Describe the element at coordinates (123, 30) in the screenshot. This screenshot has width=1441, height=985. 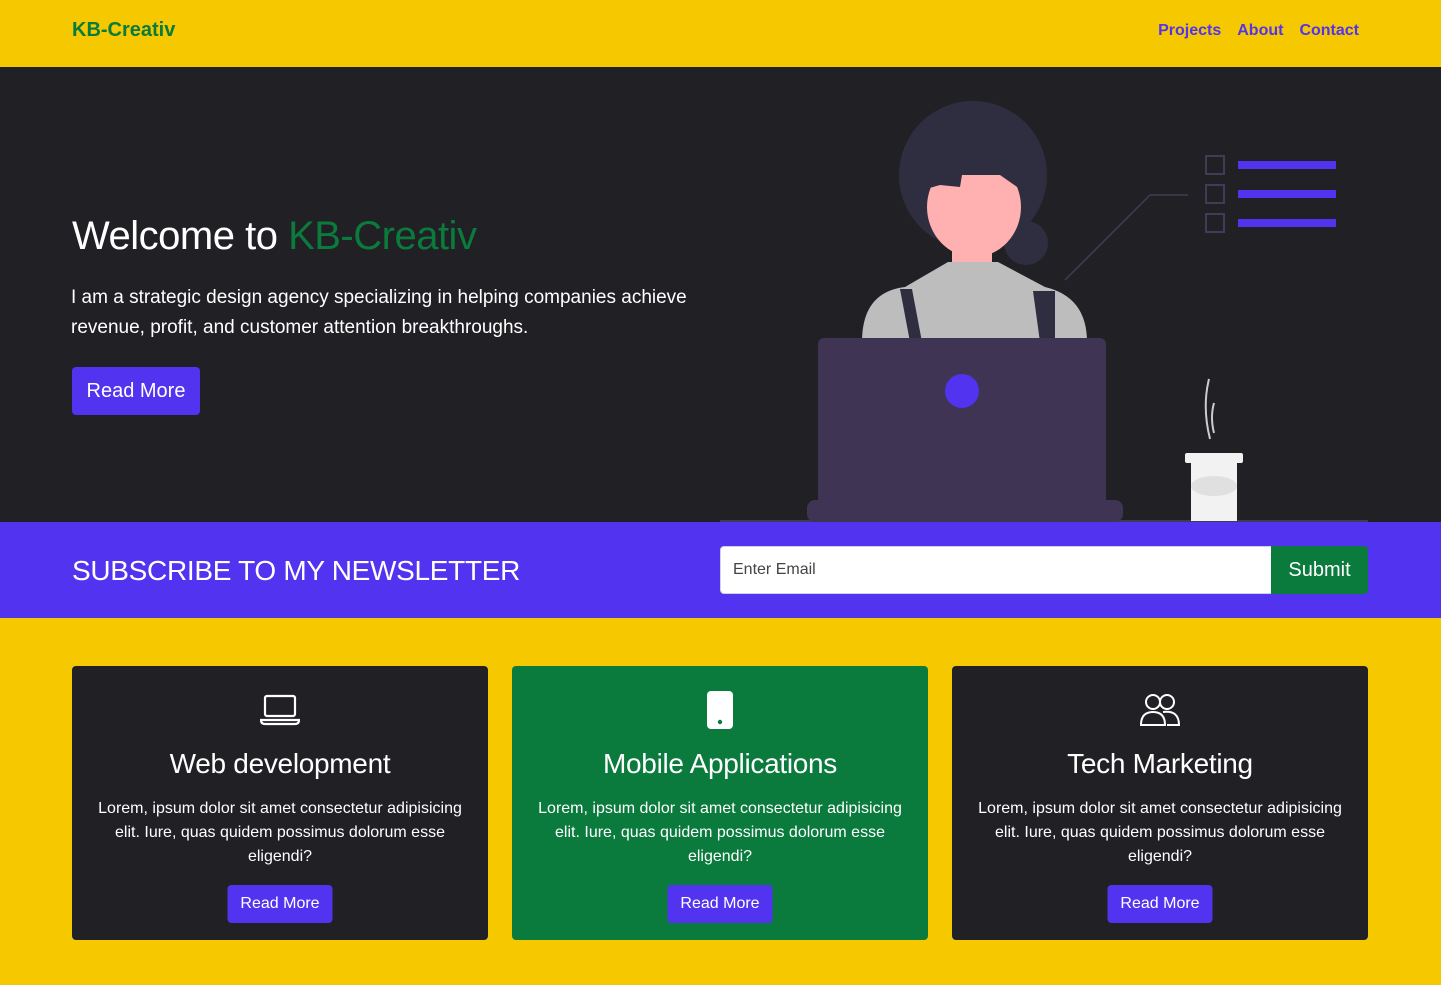
I see `brand-logo: KB-Creativ` at that location.